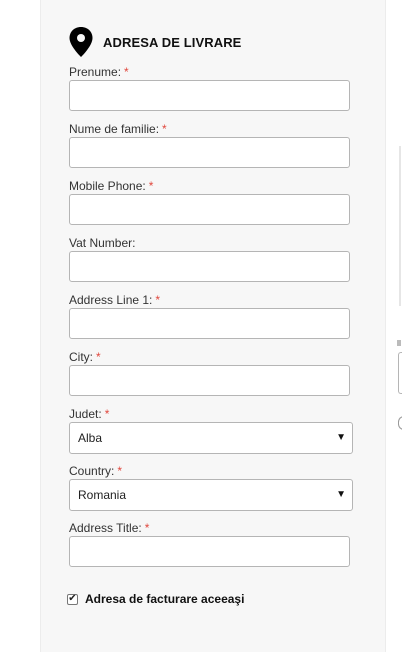 Image resolution: width=402 pixels, height=652 pixels. I want to click on field-county: Judet: * Alba ▼, so click(211, 430).